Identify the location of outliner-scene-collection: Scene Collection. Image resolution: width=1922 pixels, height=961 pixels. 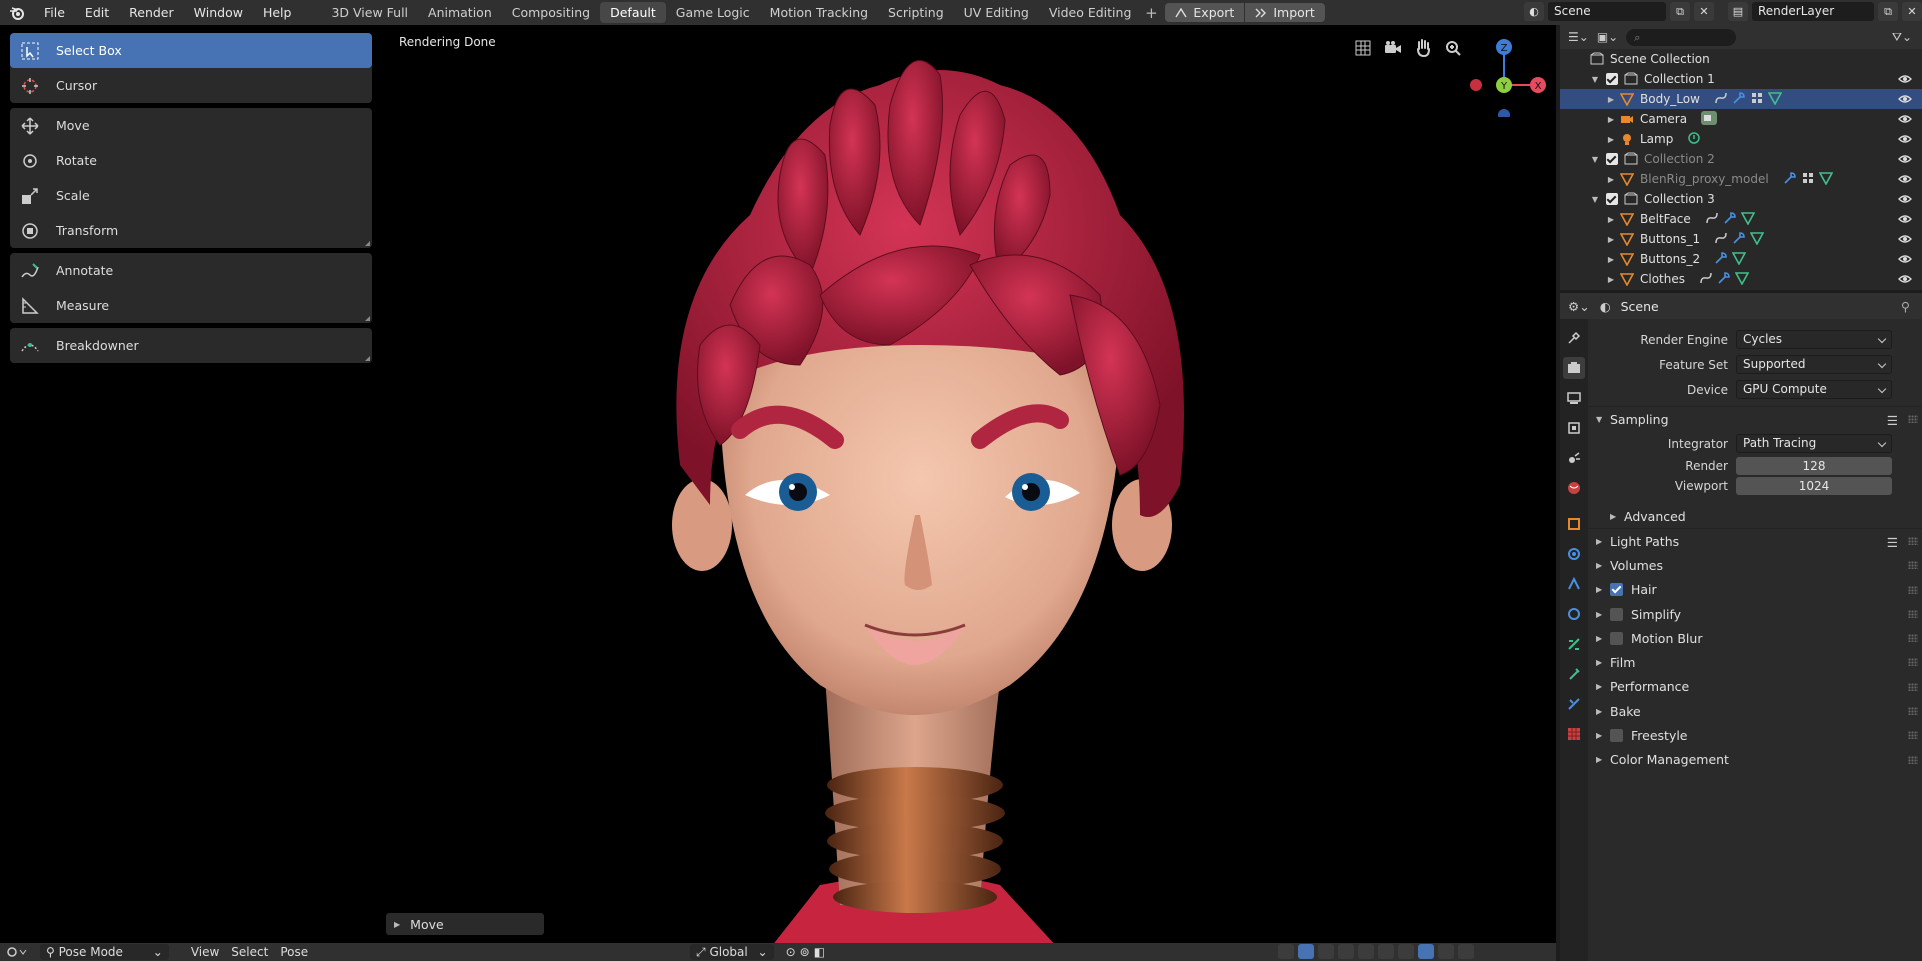
(1741, 59).